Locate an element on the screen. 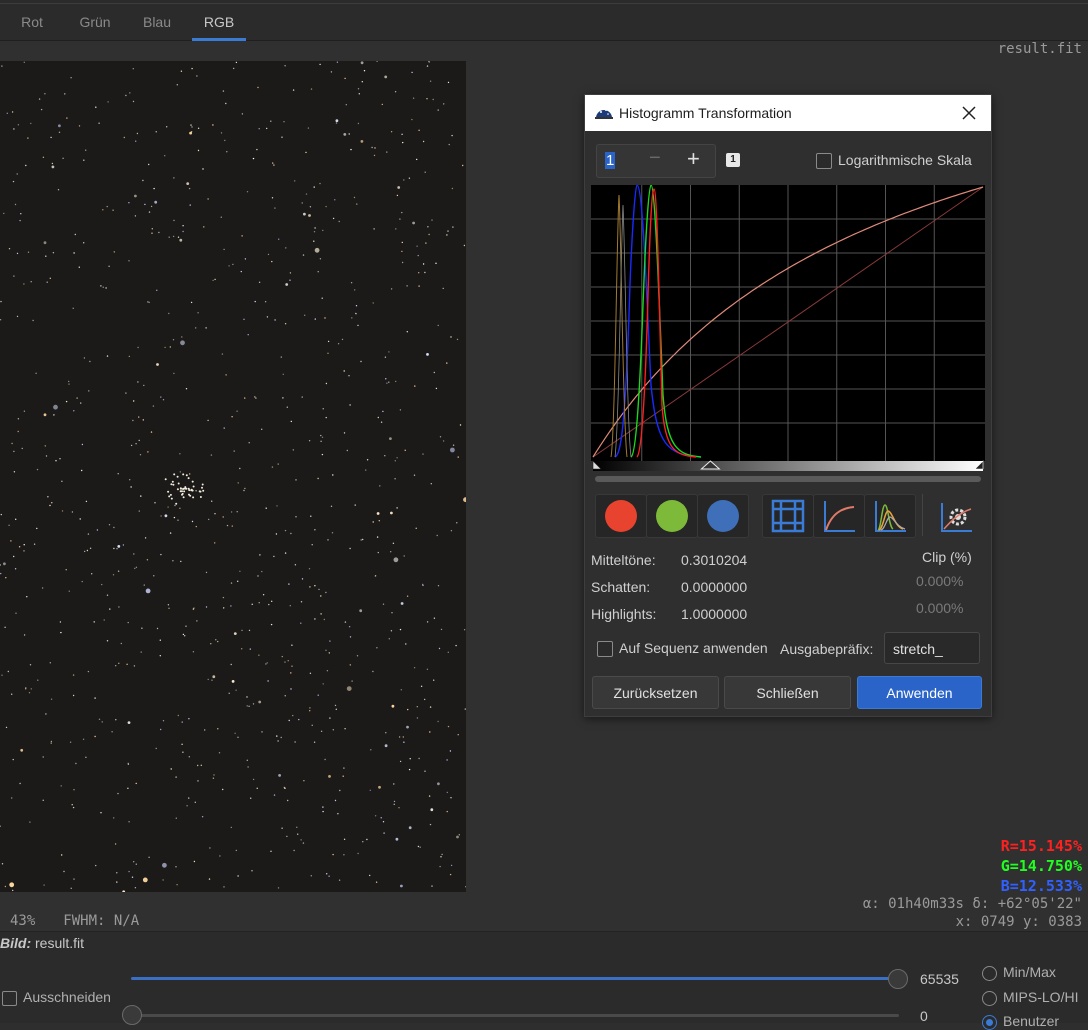 The width and height of the screenshot is (1088, 1030). tab-blau: Blau is located at coordinates (157, 20).